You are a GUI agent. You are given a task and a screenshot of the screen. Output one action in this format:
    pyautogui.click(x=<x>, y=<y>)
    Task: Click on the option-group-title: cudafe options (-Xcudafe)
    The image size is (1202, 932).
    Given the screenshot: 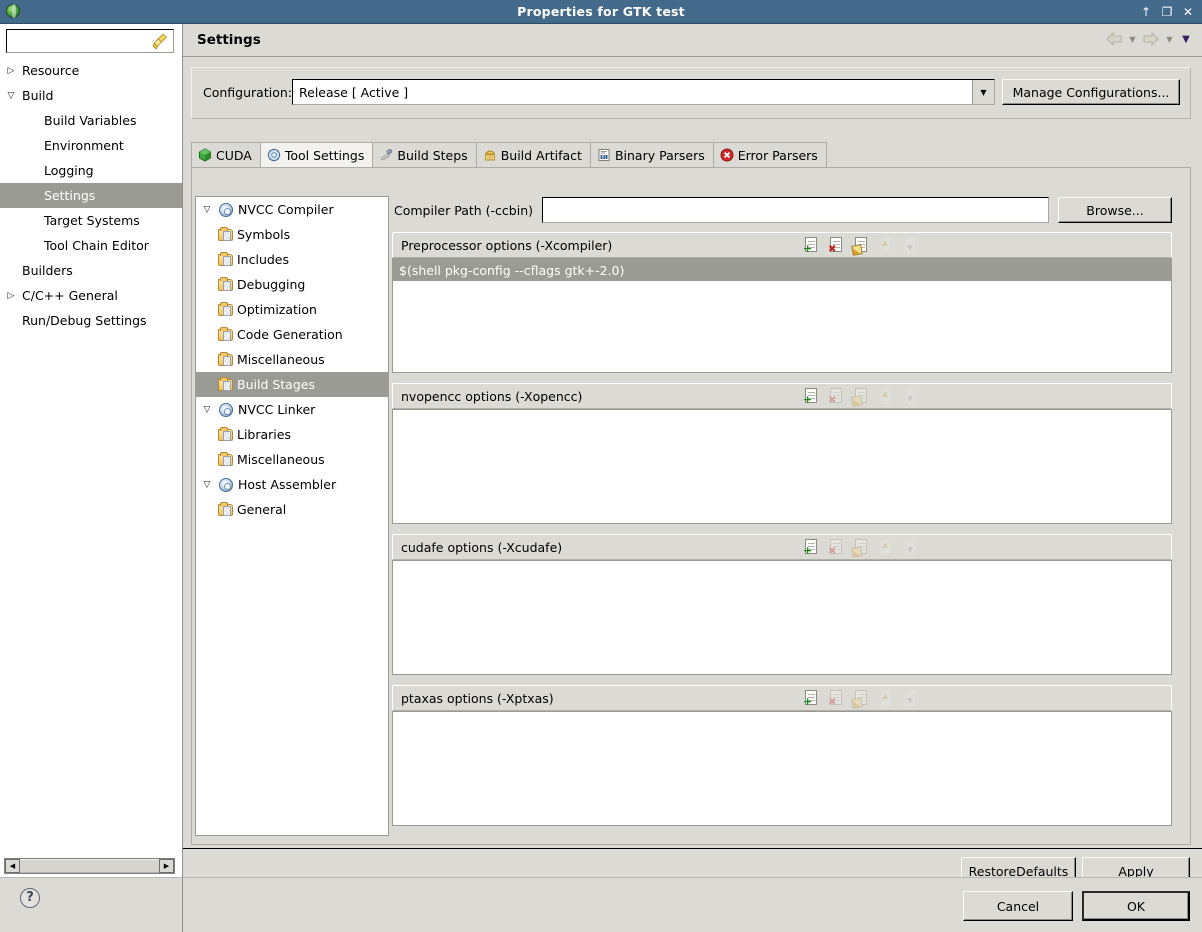 What is the action you would take?
    pyautogui.click(x=482, y=547)
    